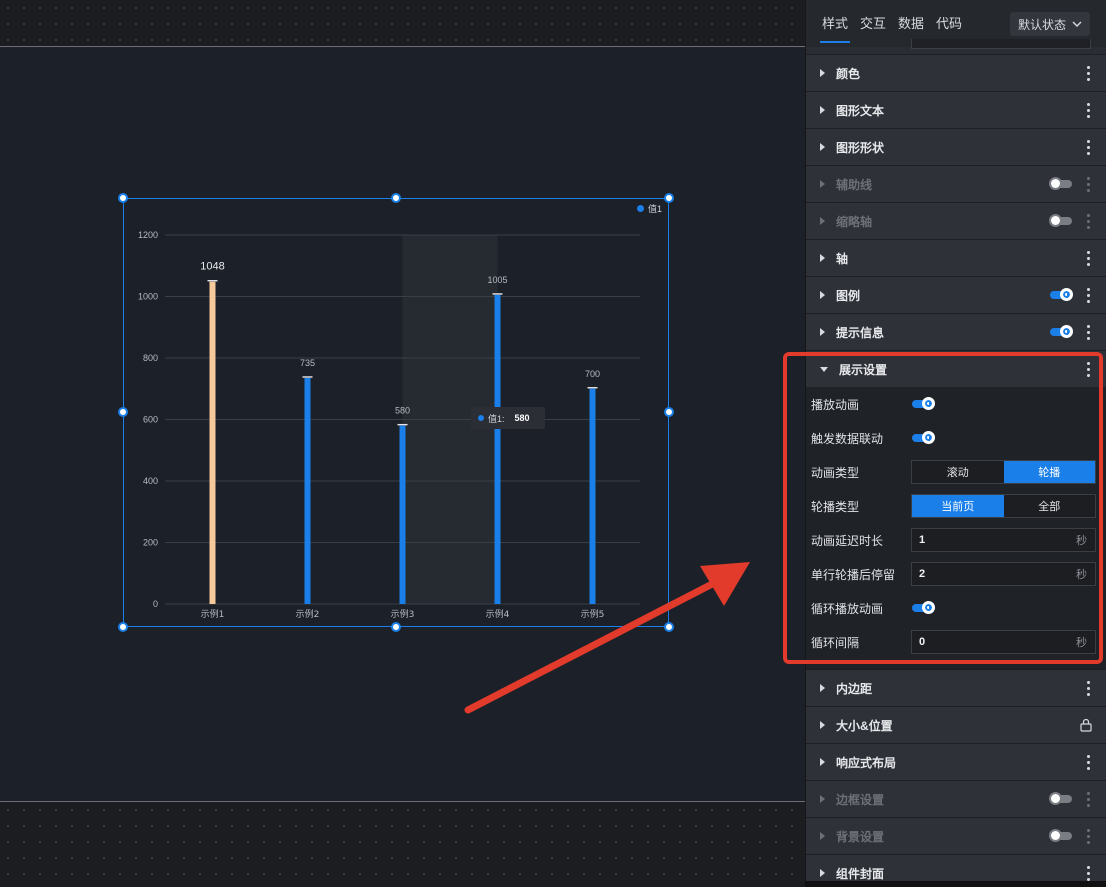 The image size is (1106, 887). Describe the element at coordinates (1060, 798) in the screenshot. I see `border-toggle` at that location.